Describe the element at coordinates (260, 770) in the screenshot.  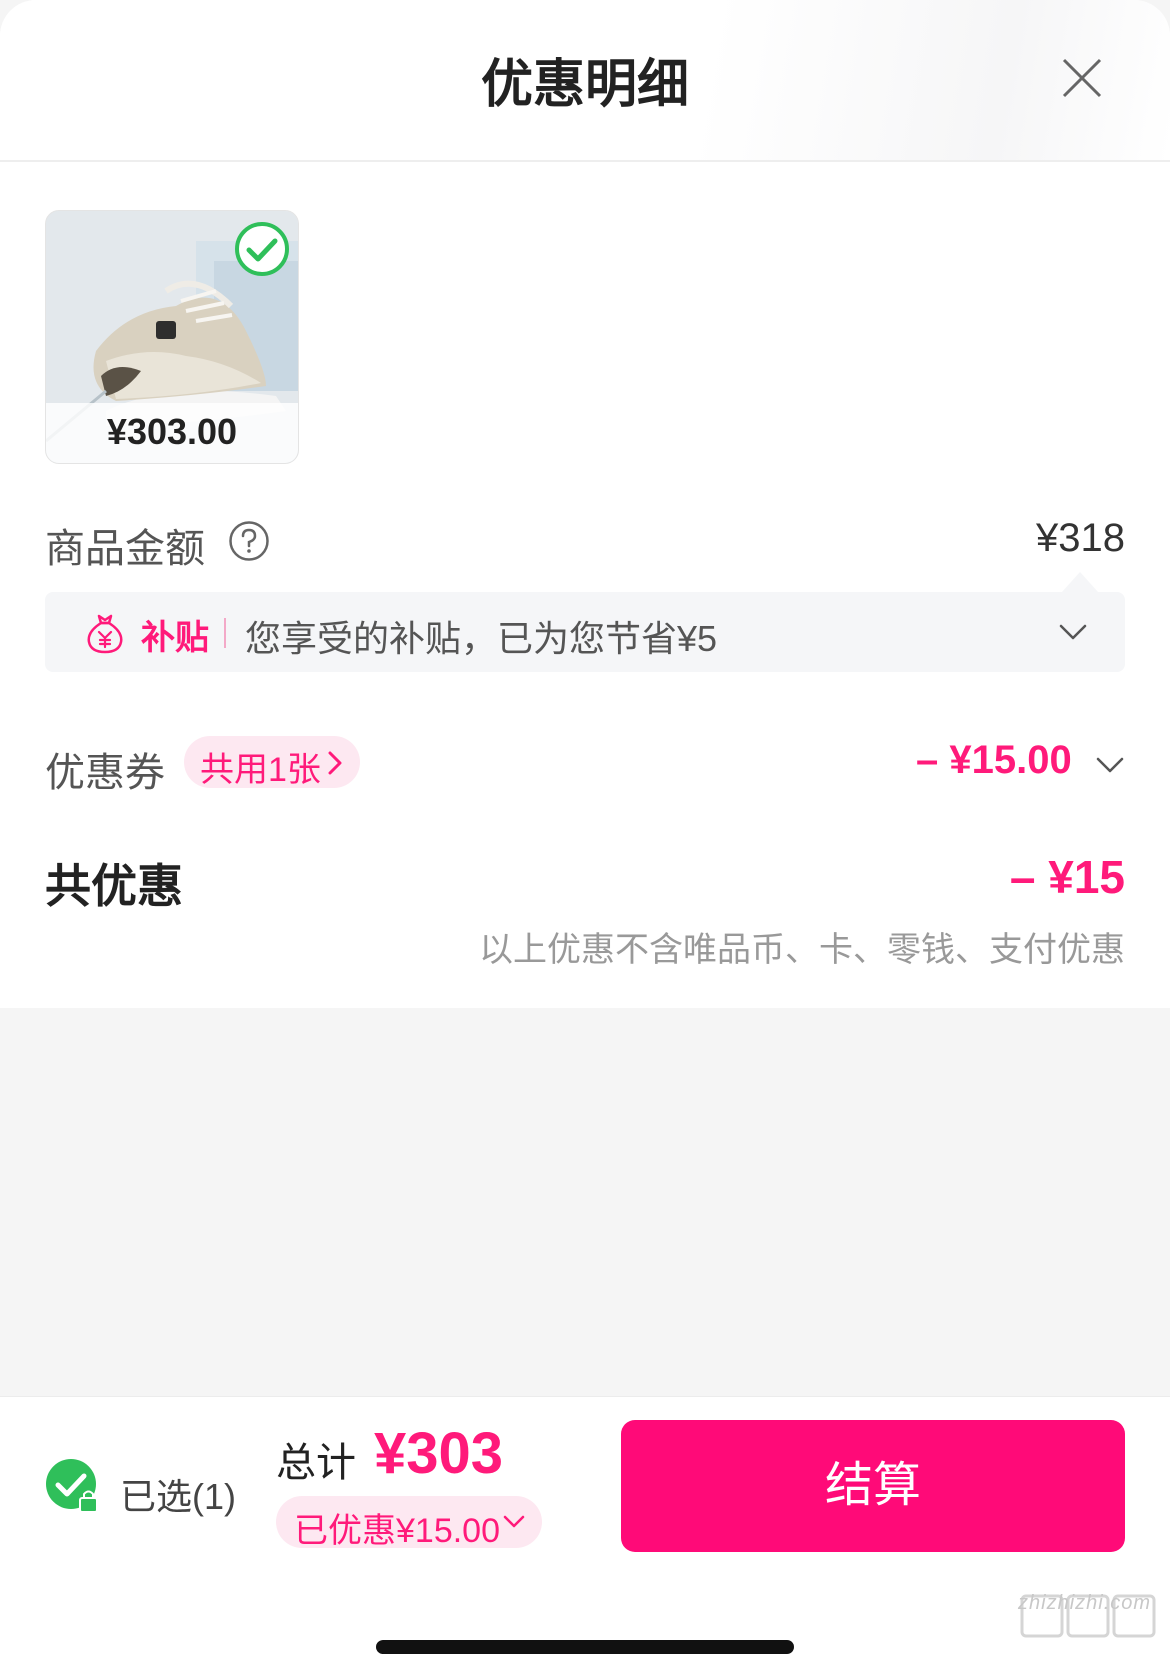
I see `coupon-chip-label: 共用1张` at that location.